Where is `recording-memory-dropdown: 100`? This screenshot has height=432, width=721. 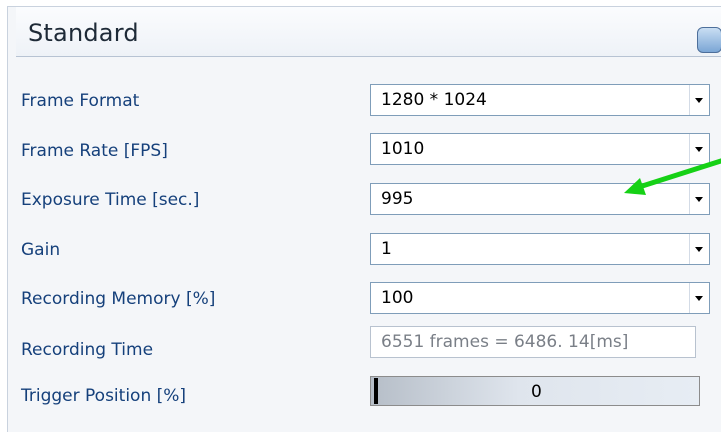 recording-memory-dropdown: 100 is located at coordinates (540, 298).